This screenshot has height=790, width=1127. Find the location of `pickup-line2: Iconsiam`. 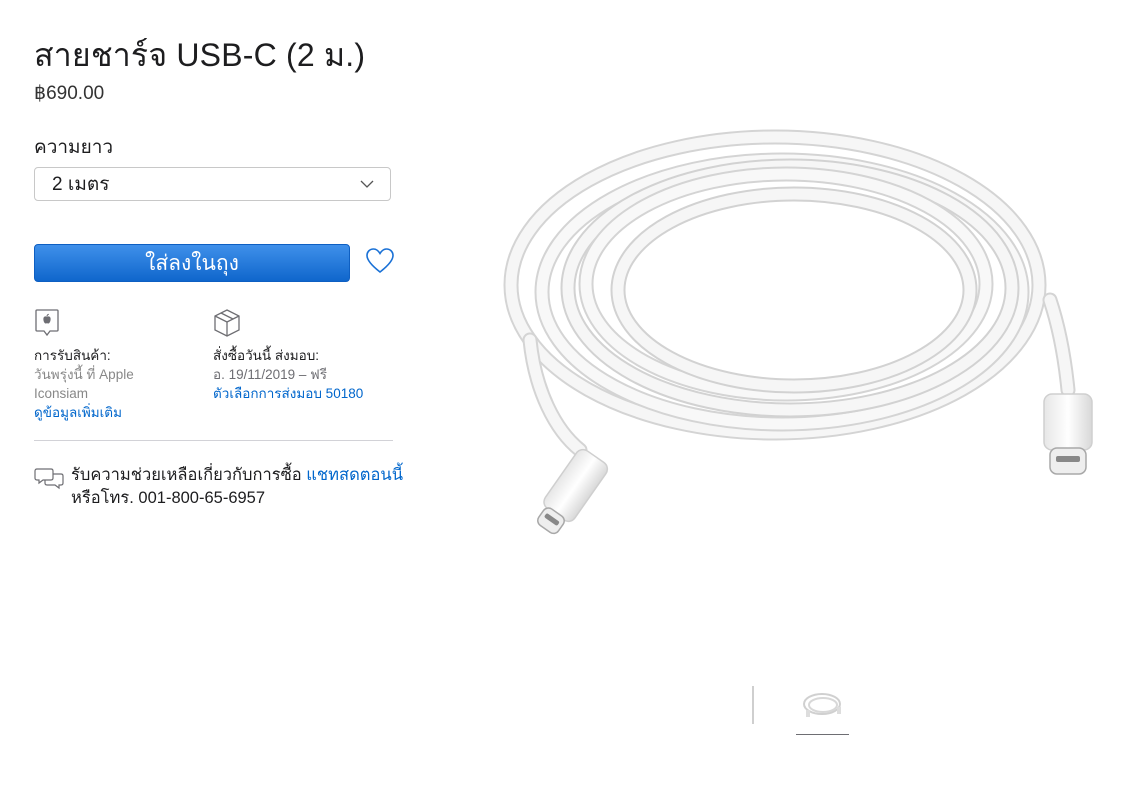

pickup-line2: Iconsiam is located at coordinates (61, 393).